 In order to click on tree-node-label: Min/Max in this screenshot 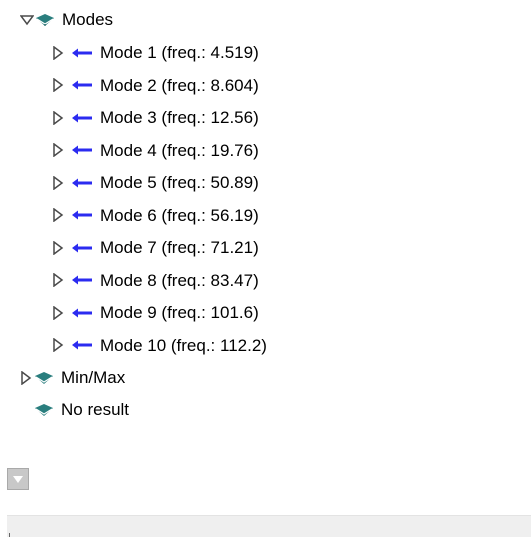, I will do `click(93, 377)`.